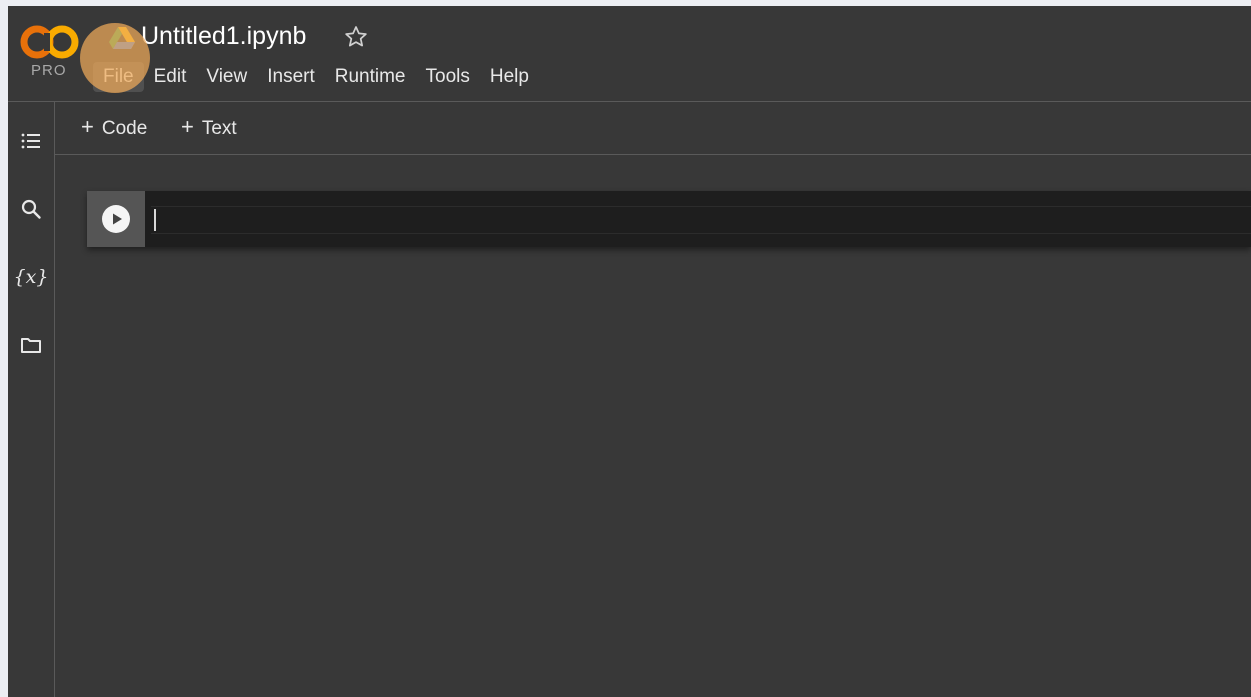 The height and width of the screenshot is (697, 1251). Describe the element at coordinates (31, 209) in the screenshot. I see `search-icon` at that location.